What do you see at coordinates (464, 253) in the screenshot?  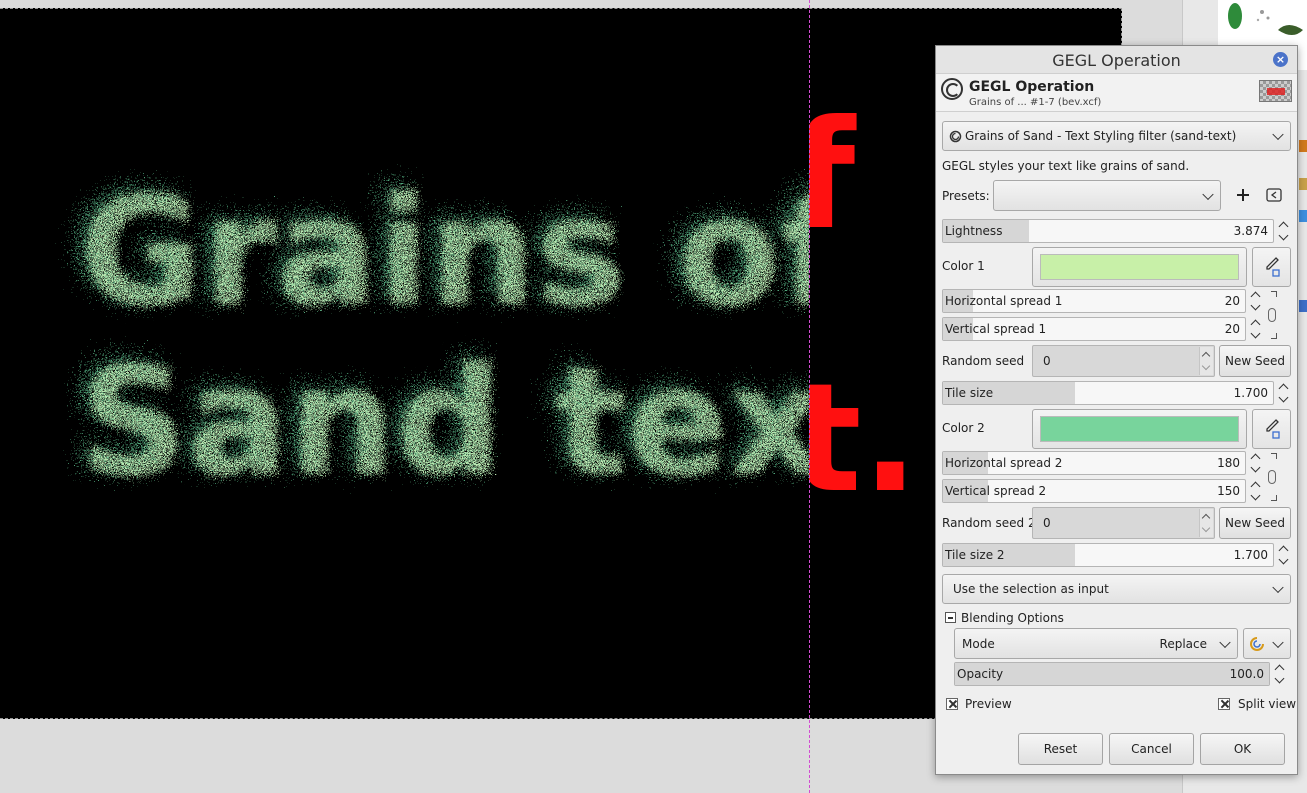 I see `sand-text-line-1: Grains of` at bounding box center [464, 253].